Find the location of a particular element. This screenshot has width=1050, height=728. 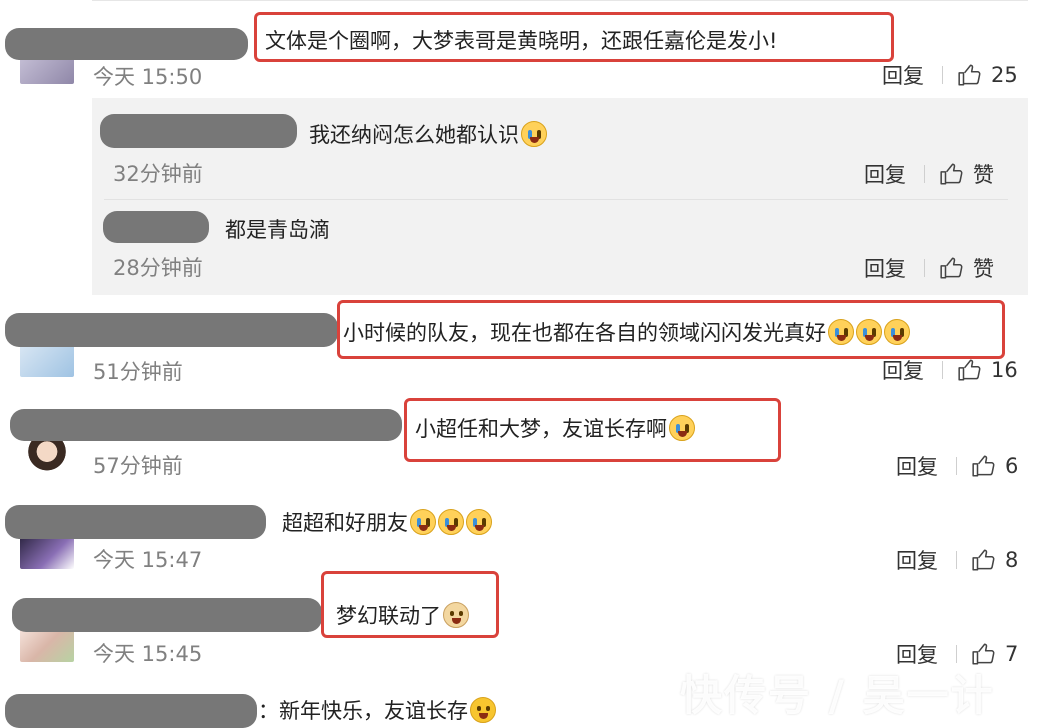

like-count: 25 is located at coordinates (1004, 75).